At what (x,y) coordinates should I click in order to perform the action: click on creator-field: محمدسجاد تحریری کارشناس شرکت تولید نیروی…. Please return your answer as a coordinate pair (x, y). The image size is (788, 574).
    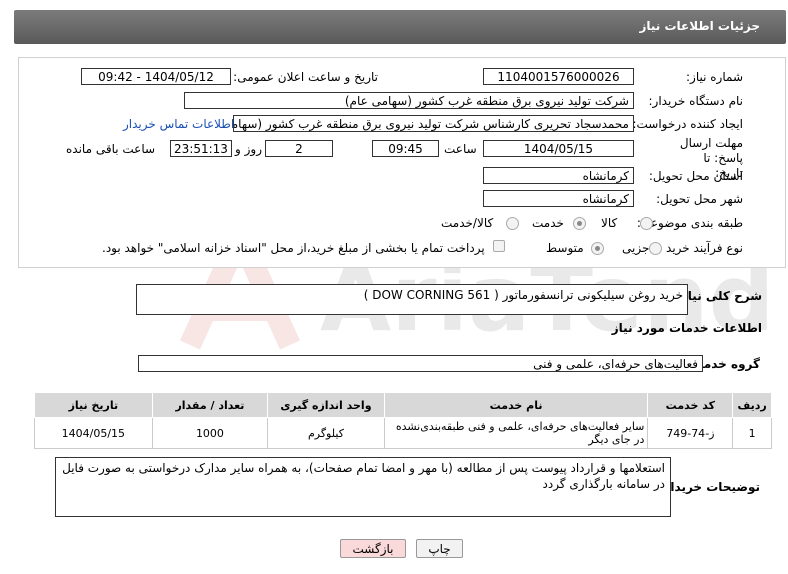
    Looking at the image, I should click on (433, 123).